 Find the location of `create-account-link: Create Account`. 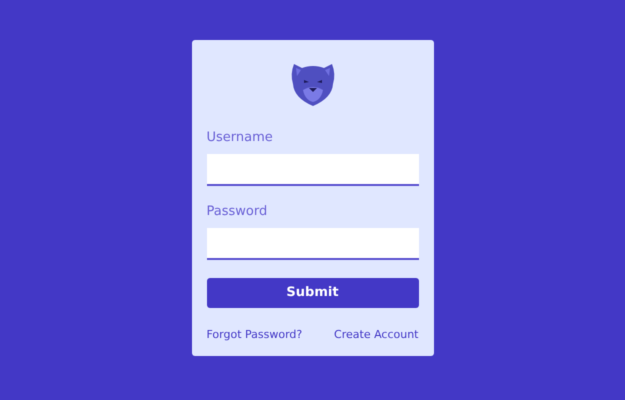

create-account-link: Create Account is located at coordinates (376, 335).